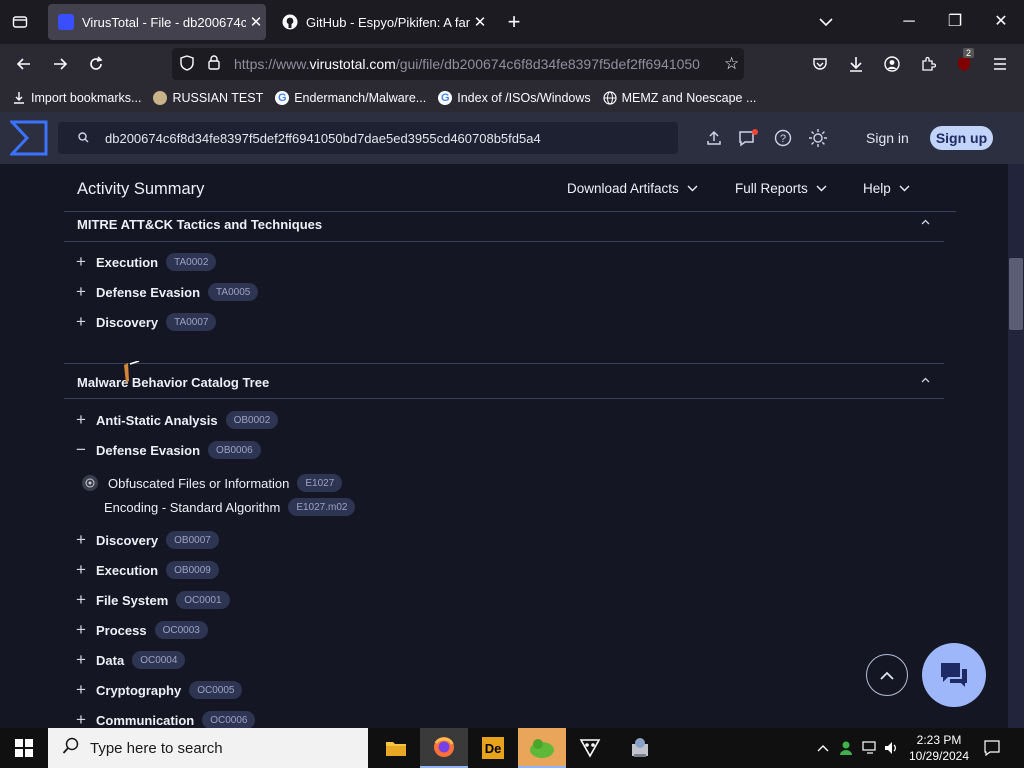  I want to click on tab-virustotal: VirusTotal - File - db200674c6f8d ✕, so click(157, 22).